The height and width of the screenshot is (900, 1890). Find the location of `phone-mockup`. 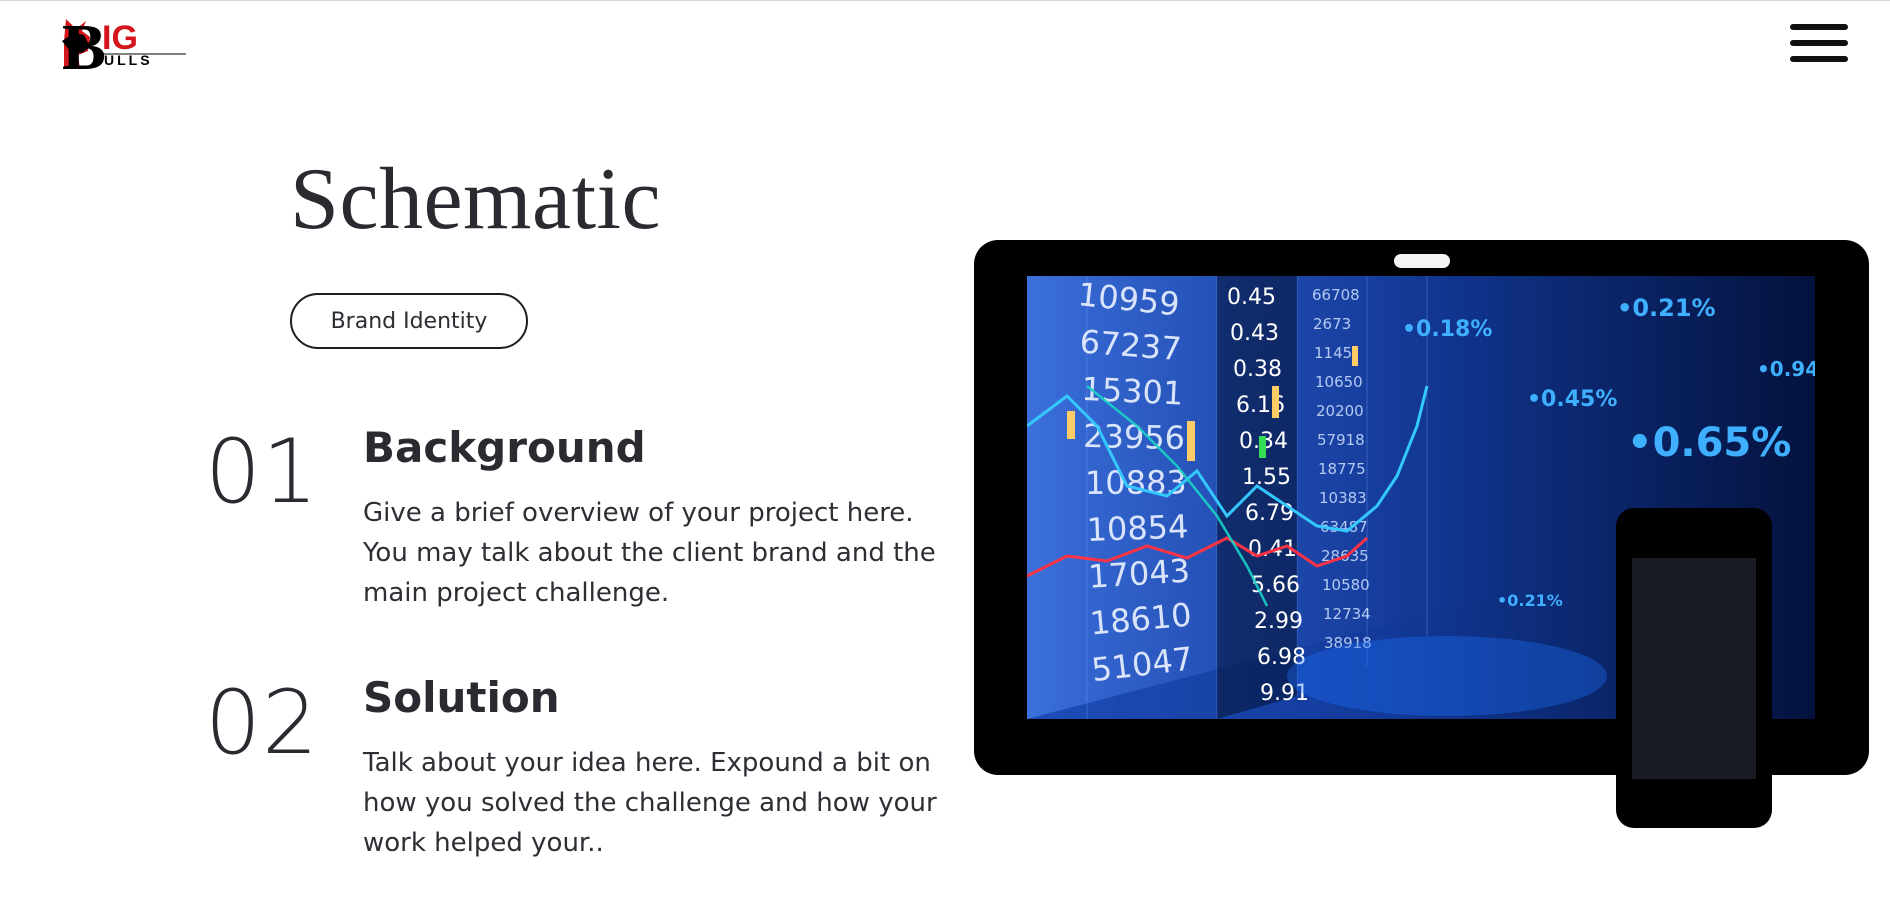

phone-mockup is located at coordinates (1694, 668).